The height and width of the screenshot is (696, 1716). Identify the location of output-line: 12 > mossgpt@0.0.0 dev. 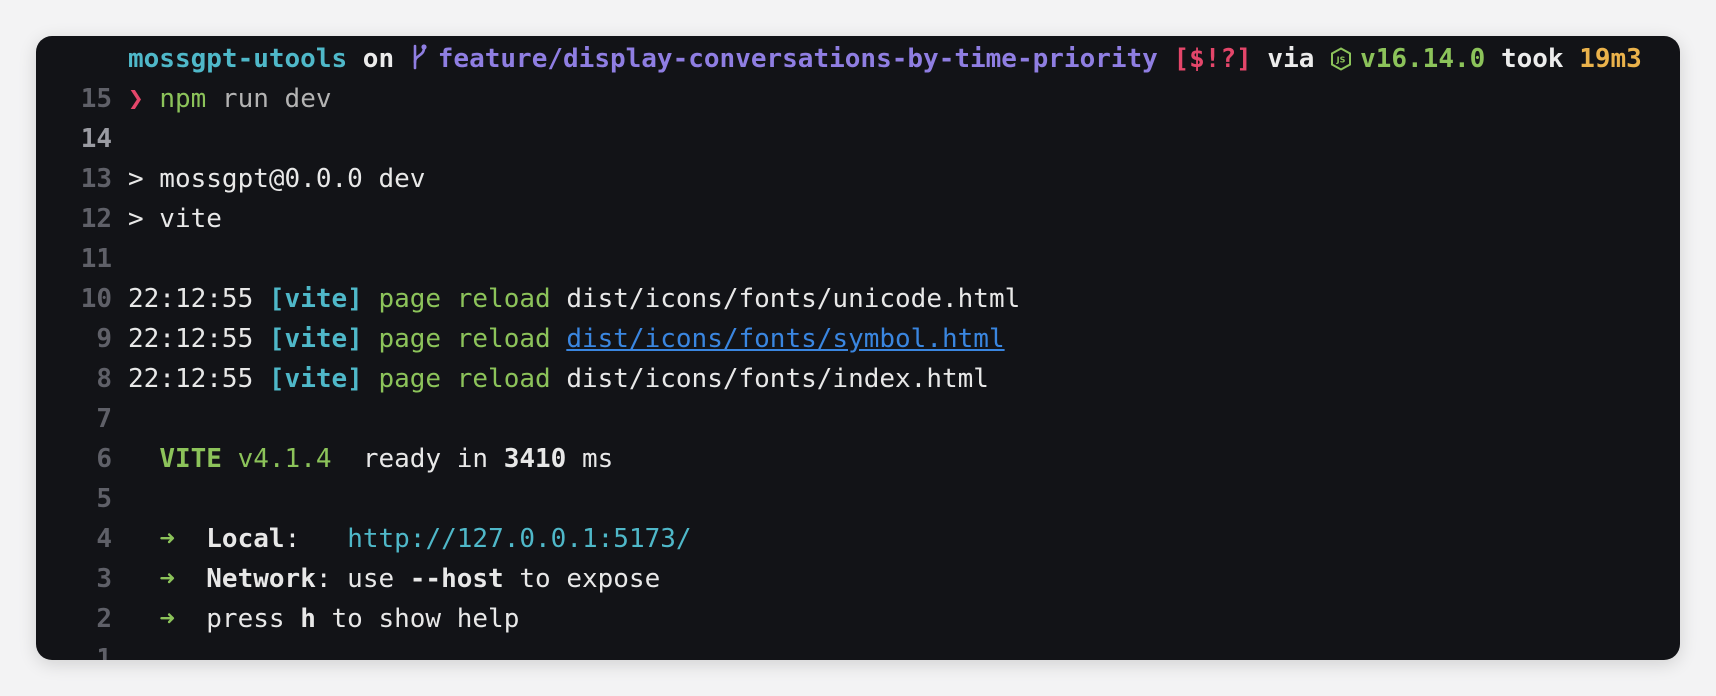
(858, 196).